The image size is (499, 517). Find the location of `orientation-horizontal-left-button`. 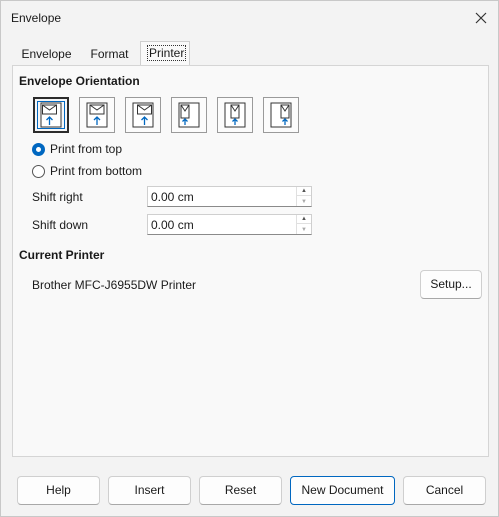

orientation-horizontal-left-button is located at coordinates (51, 115).